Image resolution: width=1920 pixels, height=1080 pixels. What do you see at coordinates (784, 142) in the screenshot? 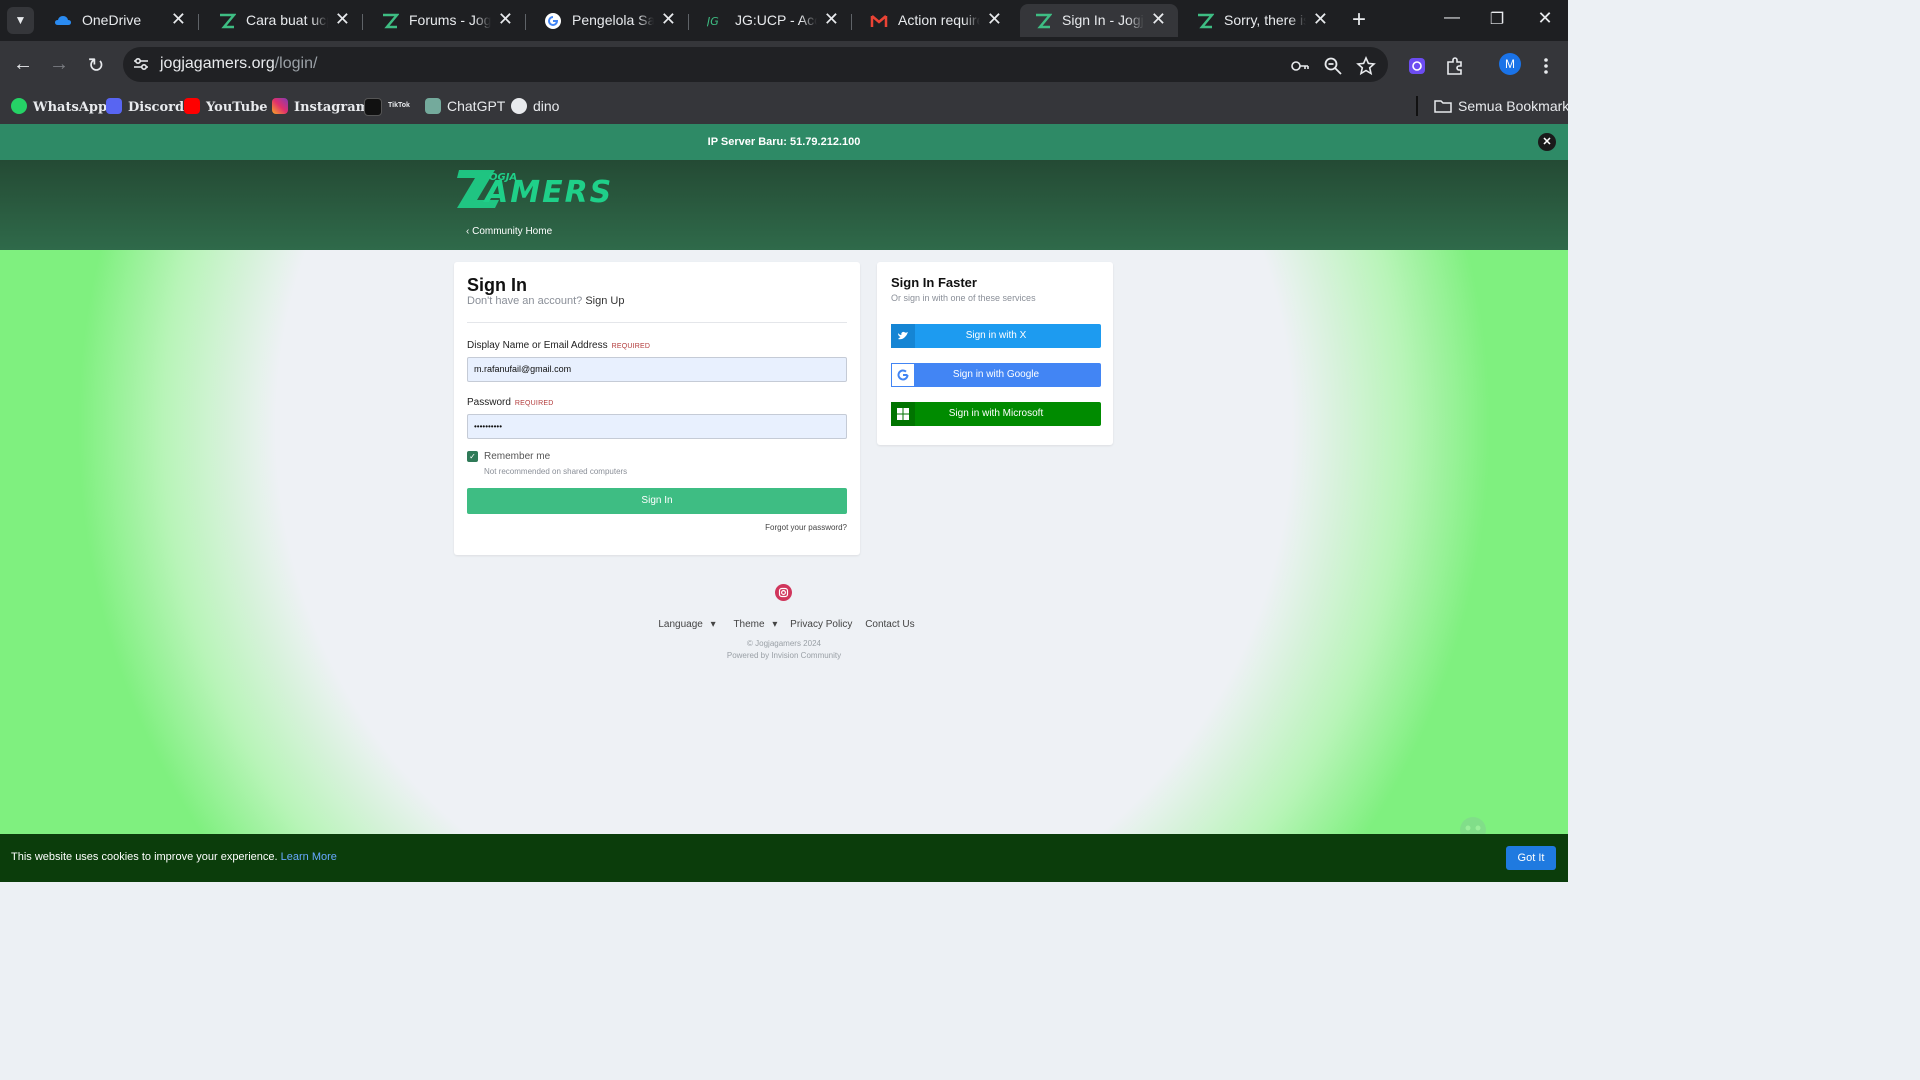
I see `announcement-bar: IP Server Baru: 51.79.212.100 ✕` at bounding box center [784, 142].